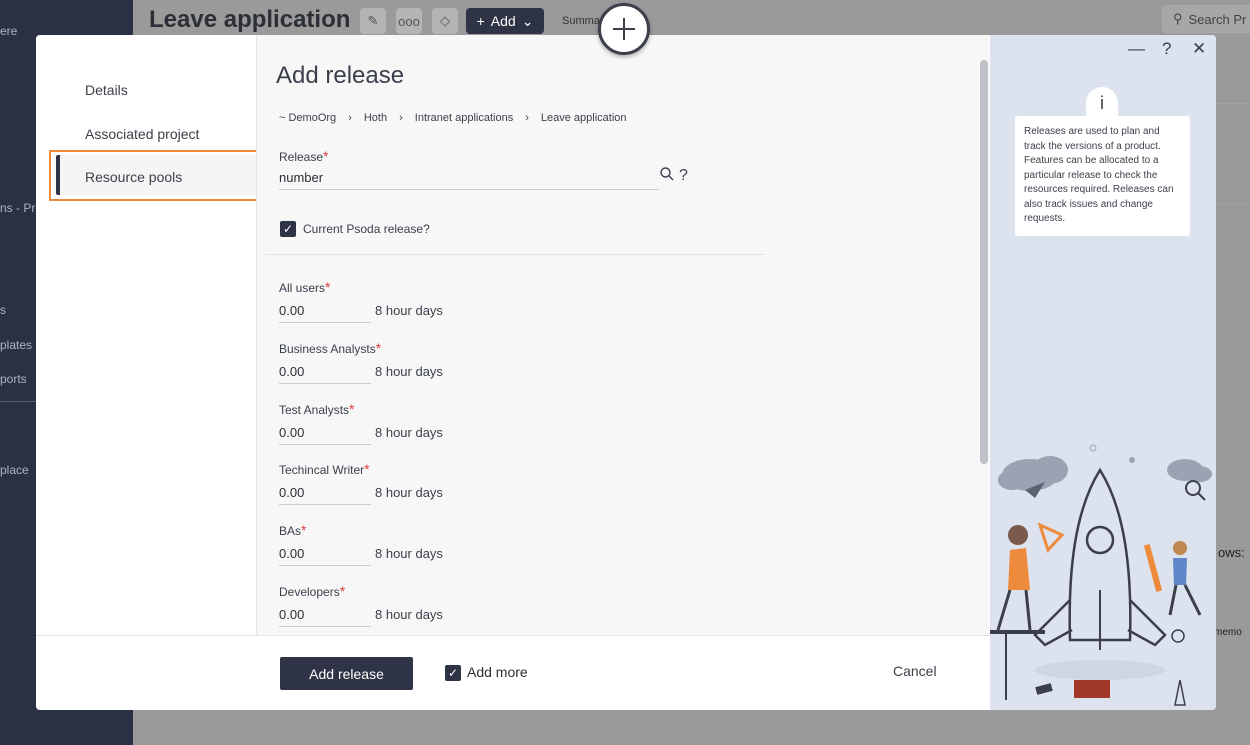  I want to click on pool-label: Test Analysts*, so click(317, 409).